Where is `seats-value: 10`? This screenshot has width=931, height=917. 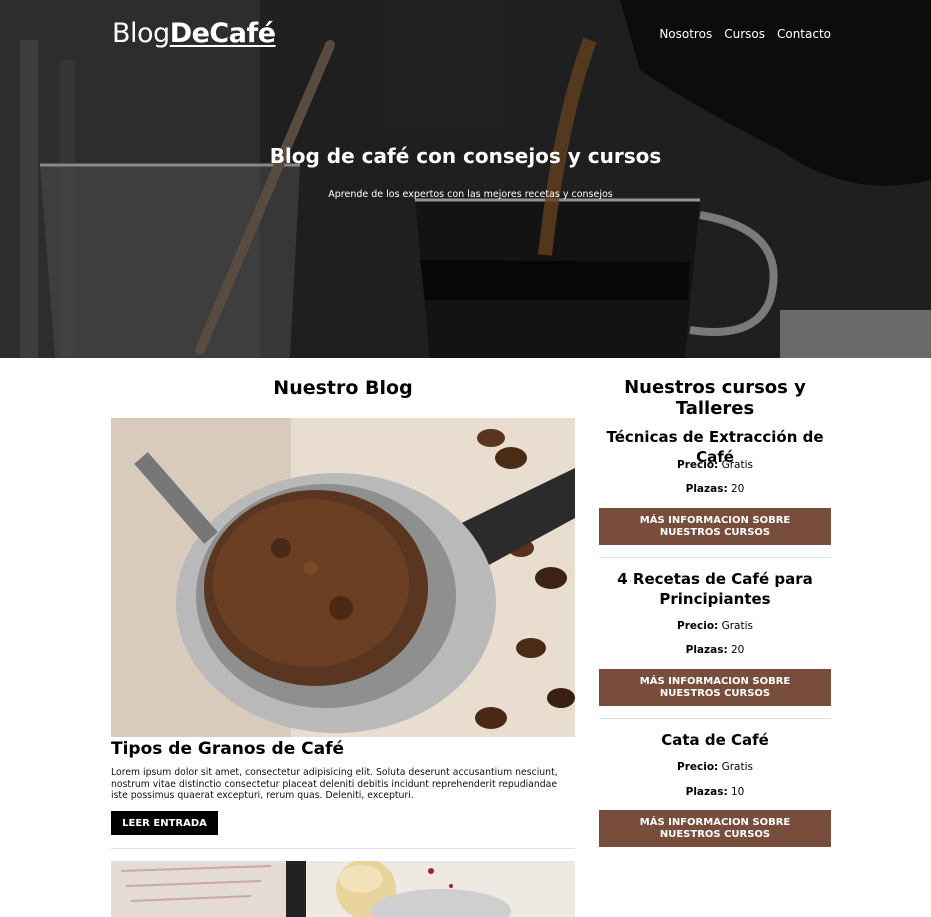
seats-value: 10 is located at coordinates (738, 792).